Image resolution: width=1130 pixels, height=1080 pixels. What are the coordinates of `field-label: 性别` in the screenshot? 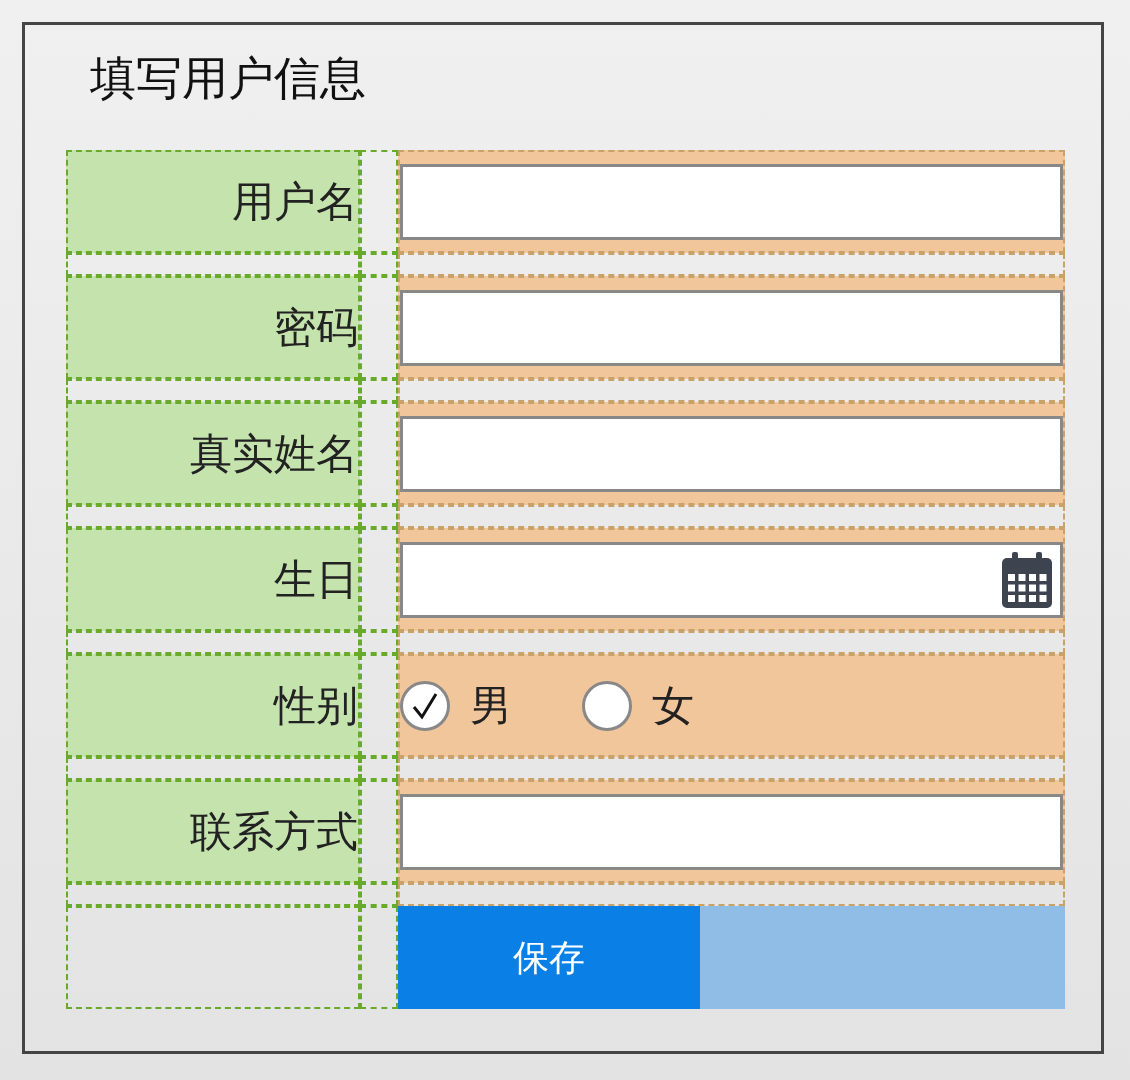 It's located at (213, 705).